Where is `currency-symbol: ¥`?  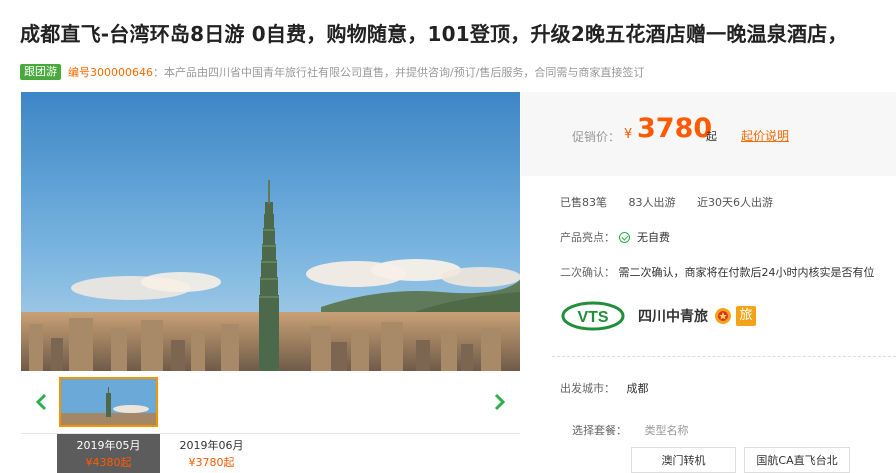 currency-symbol: ¥ is located at coordinates (628, 134).